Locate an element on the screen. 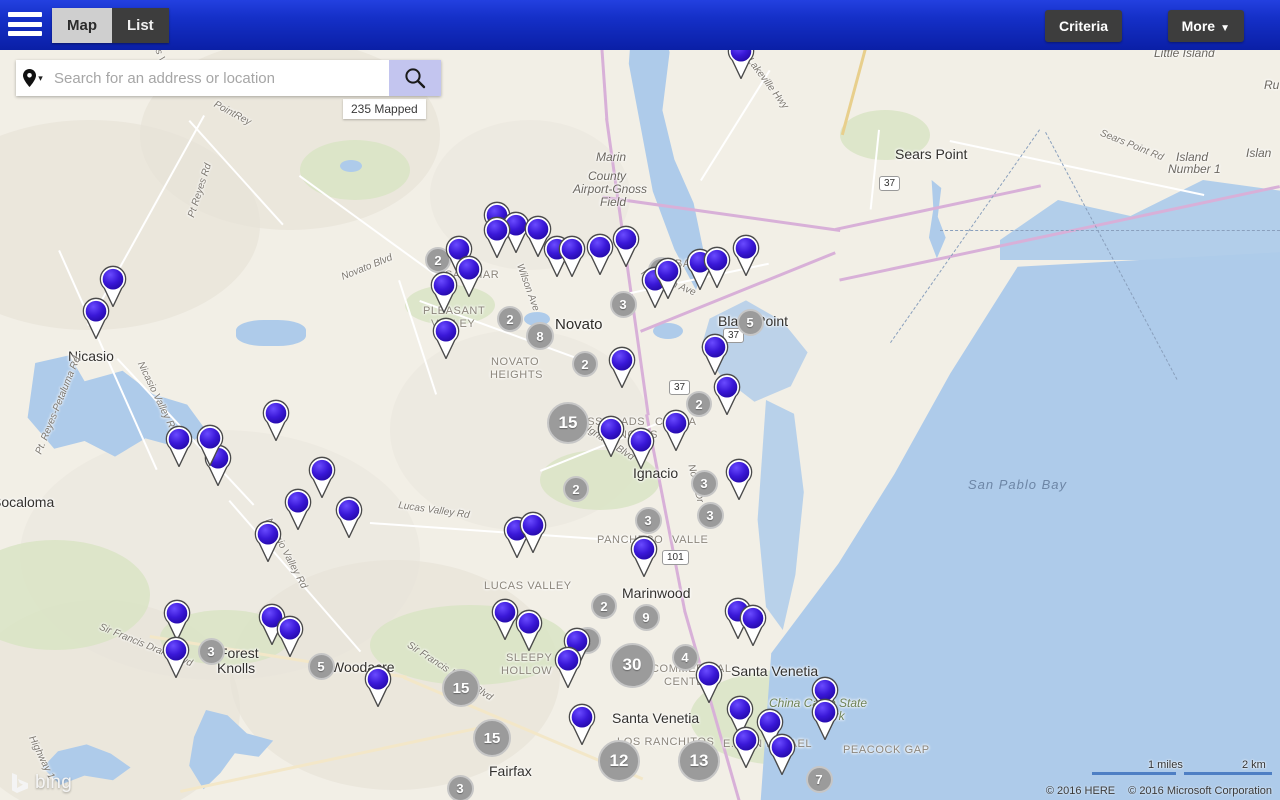 The image size is (1280, 800). map-pin-icon is located at coordinates (30, 78).